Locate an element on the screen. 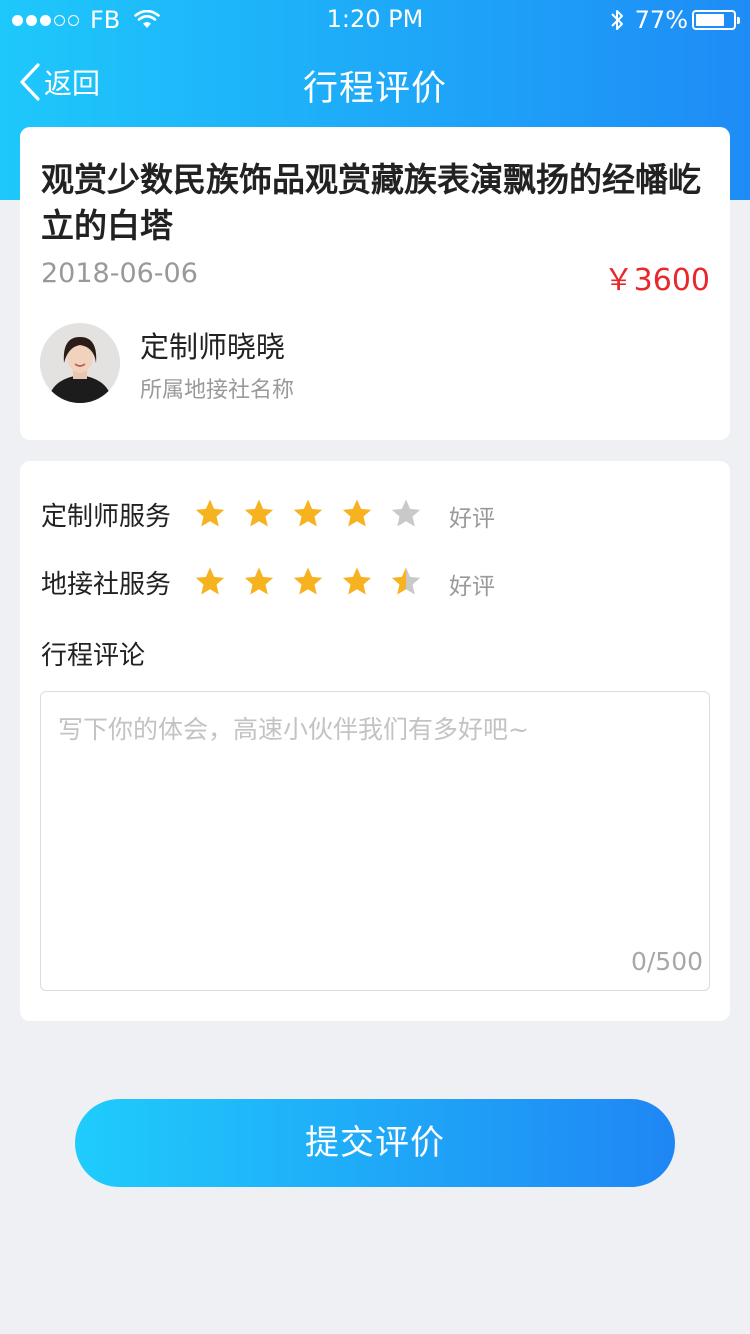  trip-price: ￥3600 is located at coordinates (656, 280).